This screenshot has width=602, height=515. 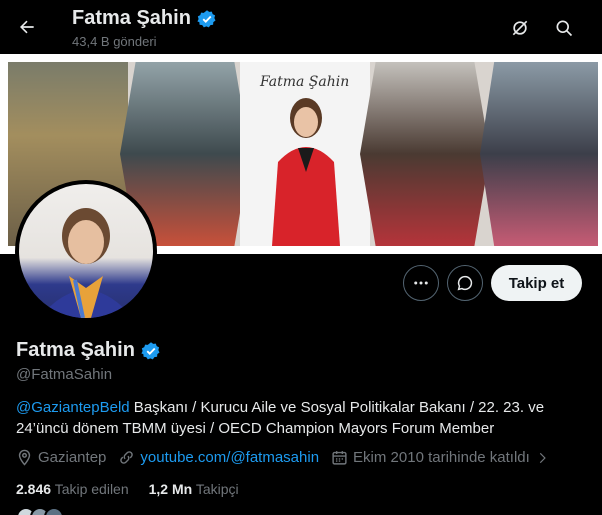 I want to click on avatar, so click(x=86, y=251).